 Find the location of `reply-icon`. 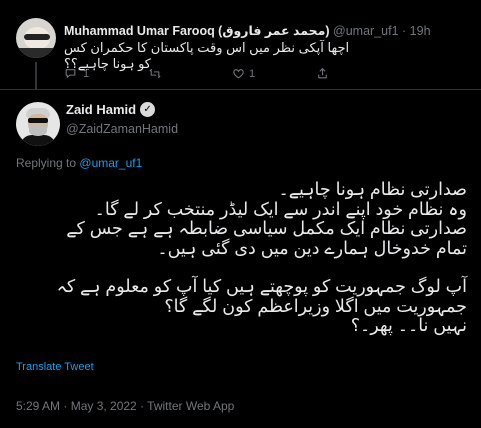

reply-icon is located at coordinates (70, 74).